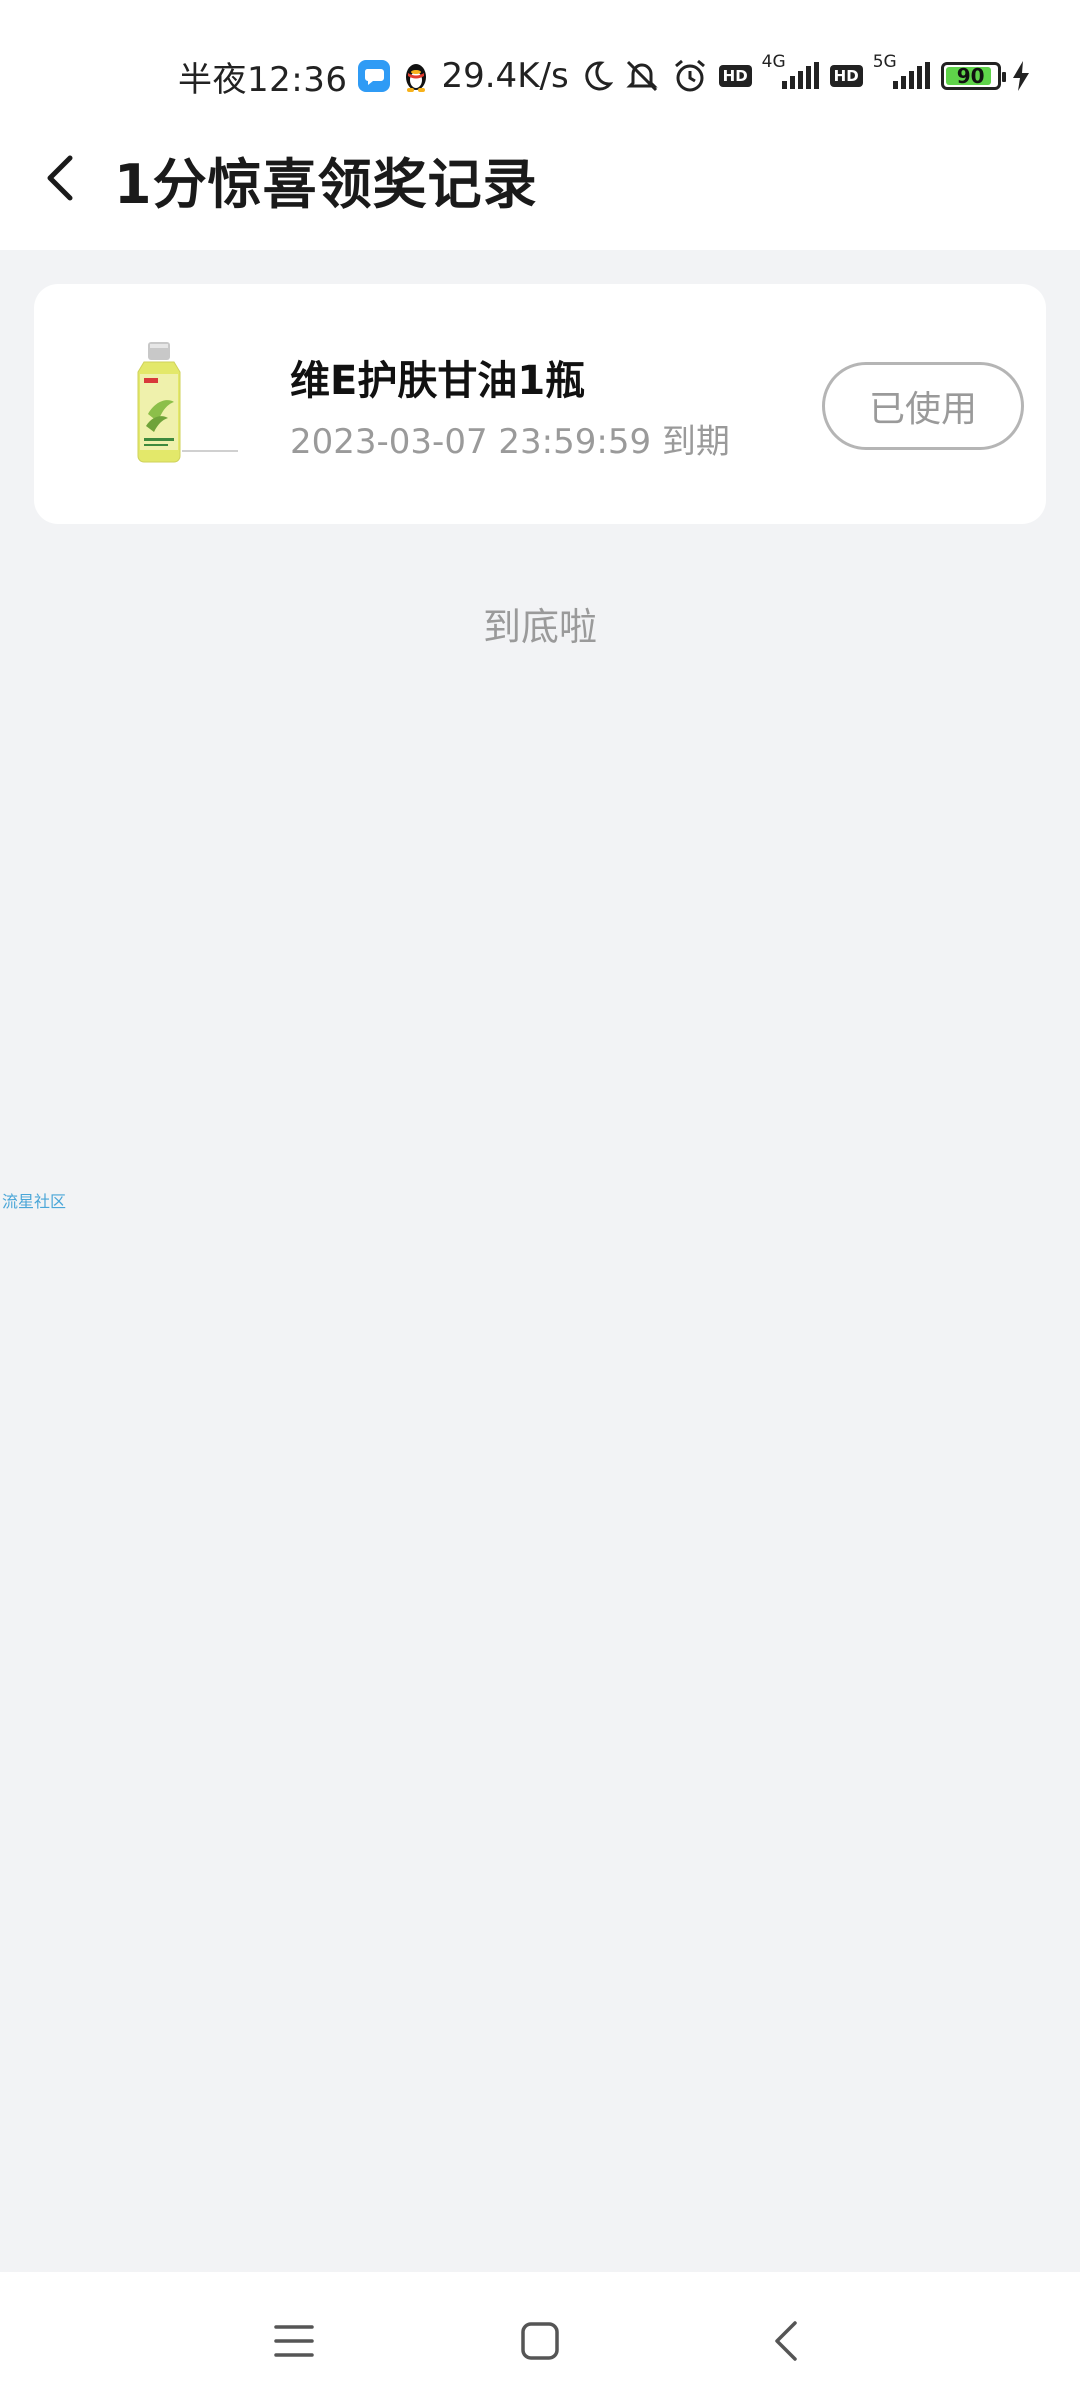 The image size is (1080, 2400). I want to click on moon-icon, so click(596, 76).